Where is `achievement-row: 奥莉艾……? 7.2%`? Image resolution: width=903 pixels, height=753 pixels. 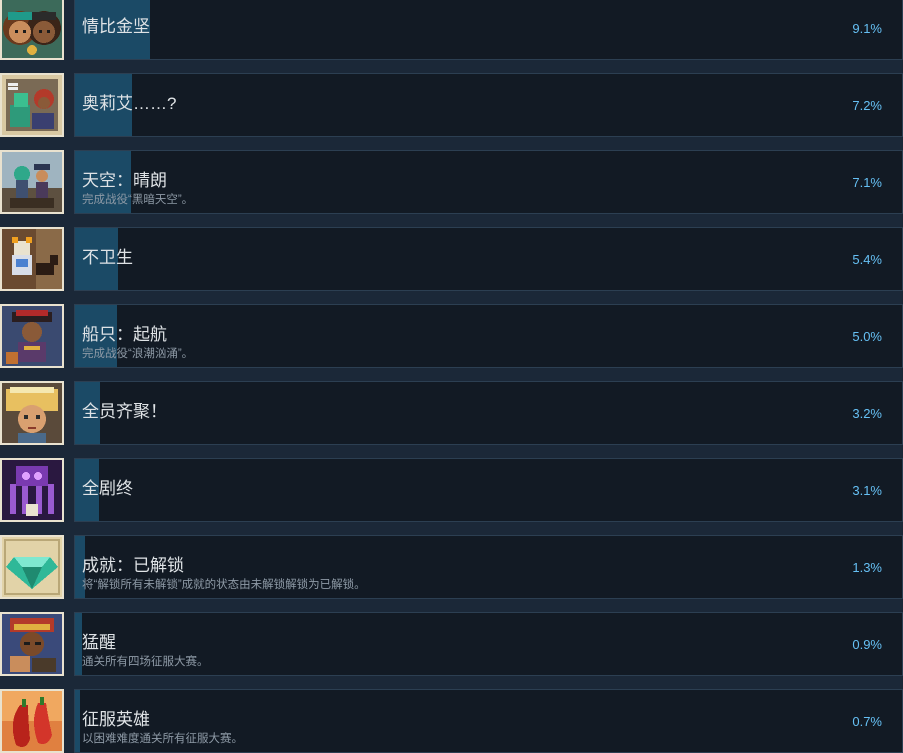 achievement-row: 奥莉艾……? 7.2% is located at coordinates (451, 105).